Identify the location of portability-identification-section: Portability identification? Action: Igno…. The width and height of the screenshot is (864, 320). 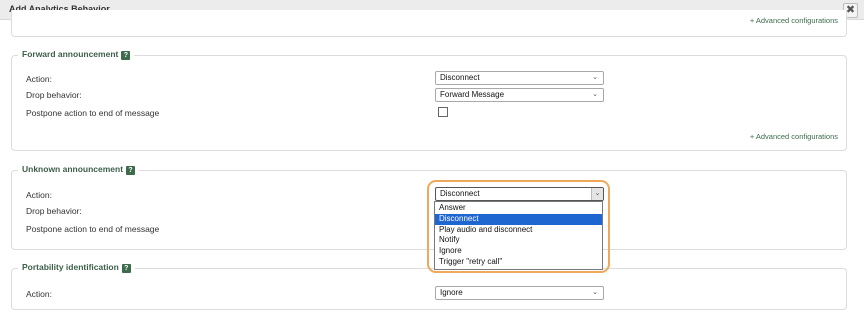
(429, 286).